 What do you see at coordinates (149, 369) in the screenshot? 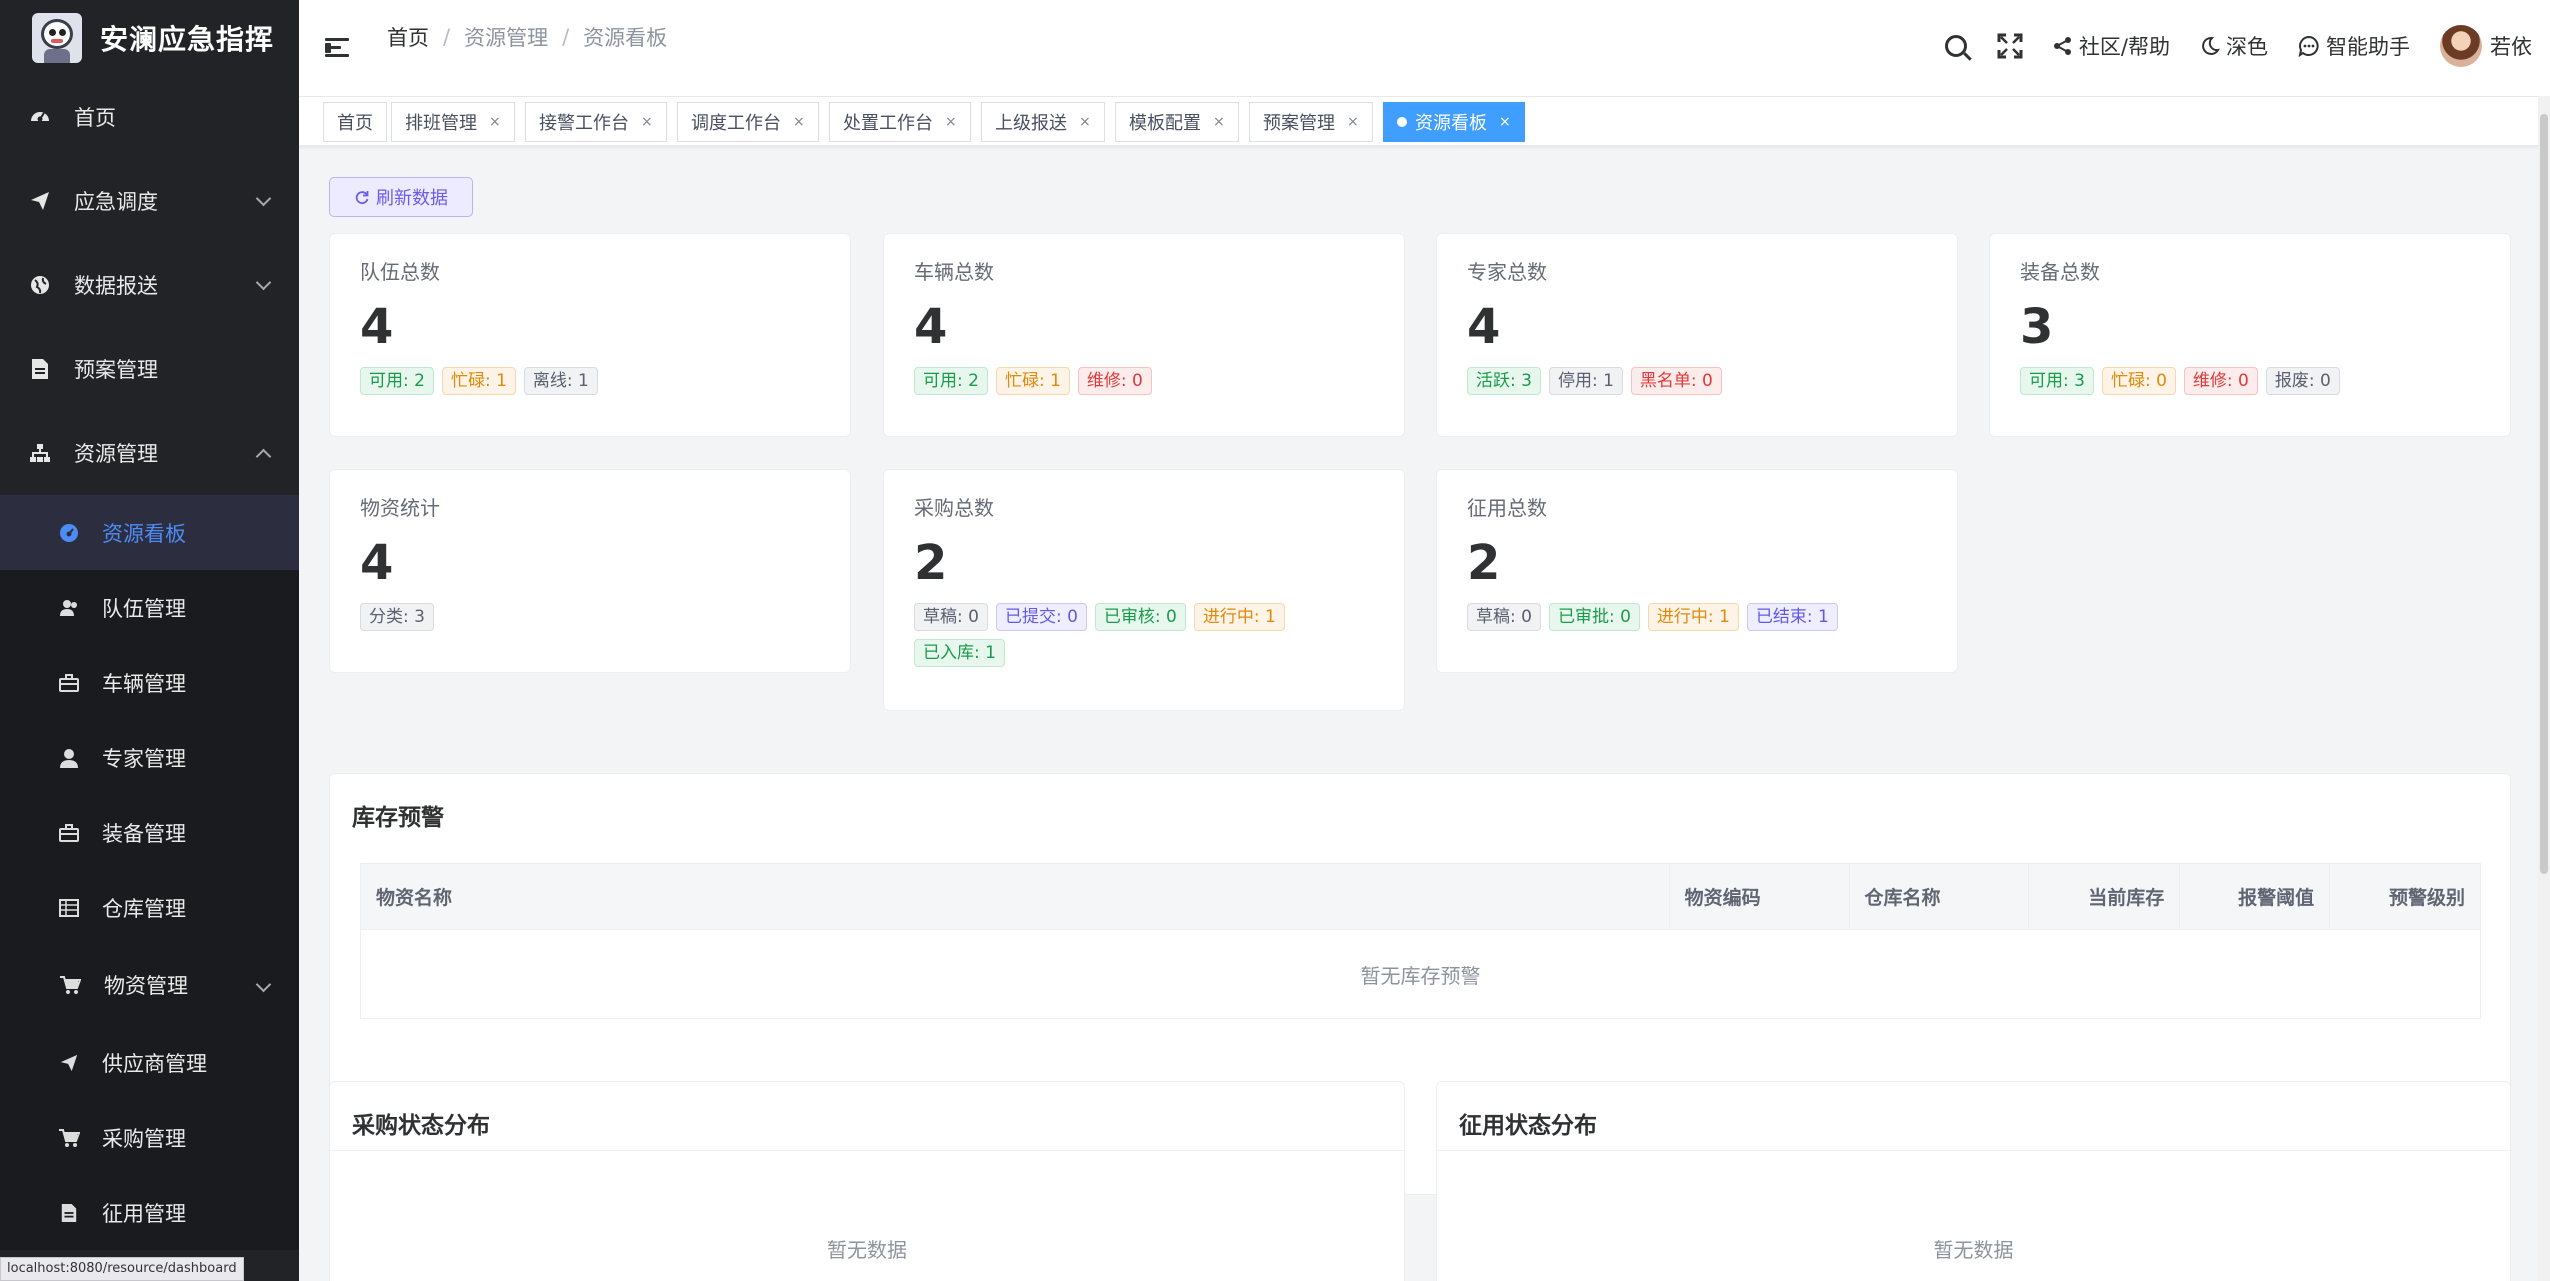
I see `sidebar-item-plan-management: 预案管理` at bounding box center [149, 369].